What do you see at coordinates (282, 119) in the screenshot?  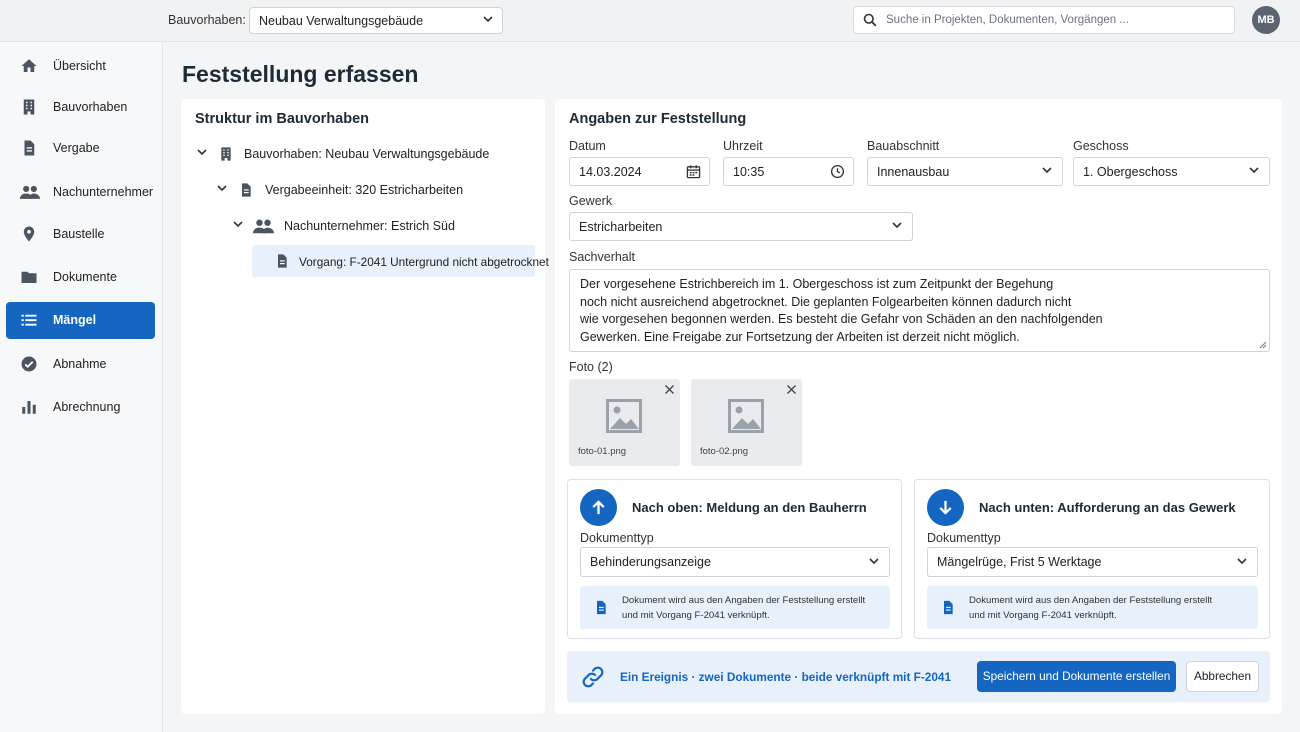 I see `structure-title: Struktur im Bauvorhaben` at bounding box center [282, 119].